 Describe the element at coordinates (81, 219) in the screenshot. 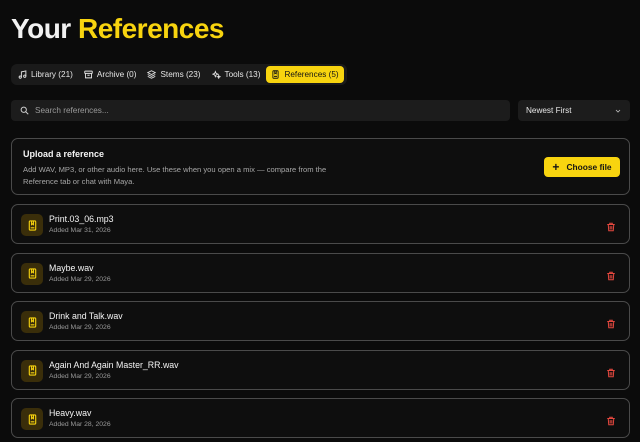

I see `reference-name: Print.03_06.mp3` at that location.